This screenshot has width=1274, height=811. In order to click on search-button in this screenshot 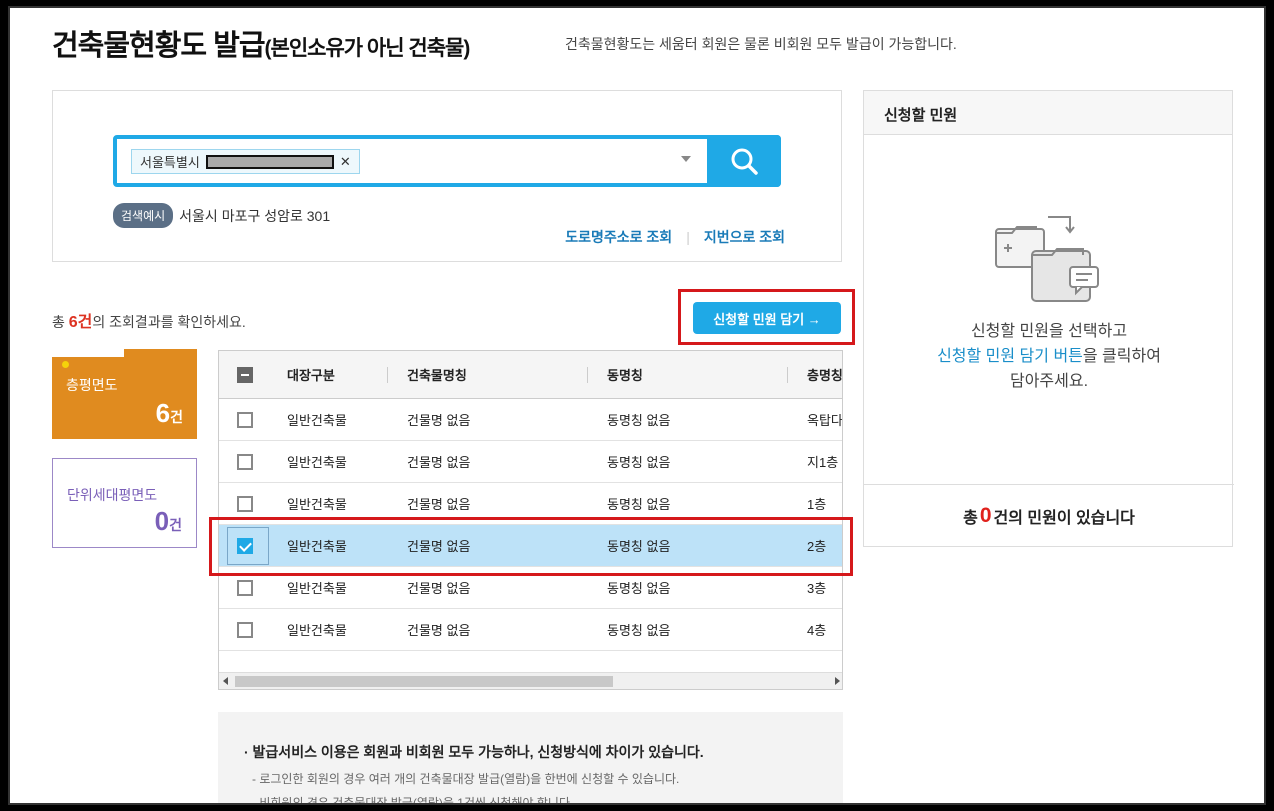, I will do `click(744, 161)`.